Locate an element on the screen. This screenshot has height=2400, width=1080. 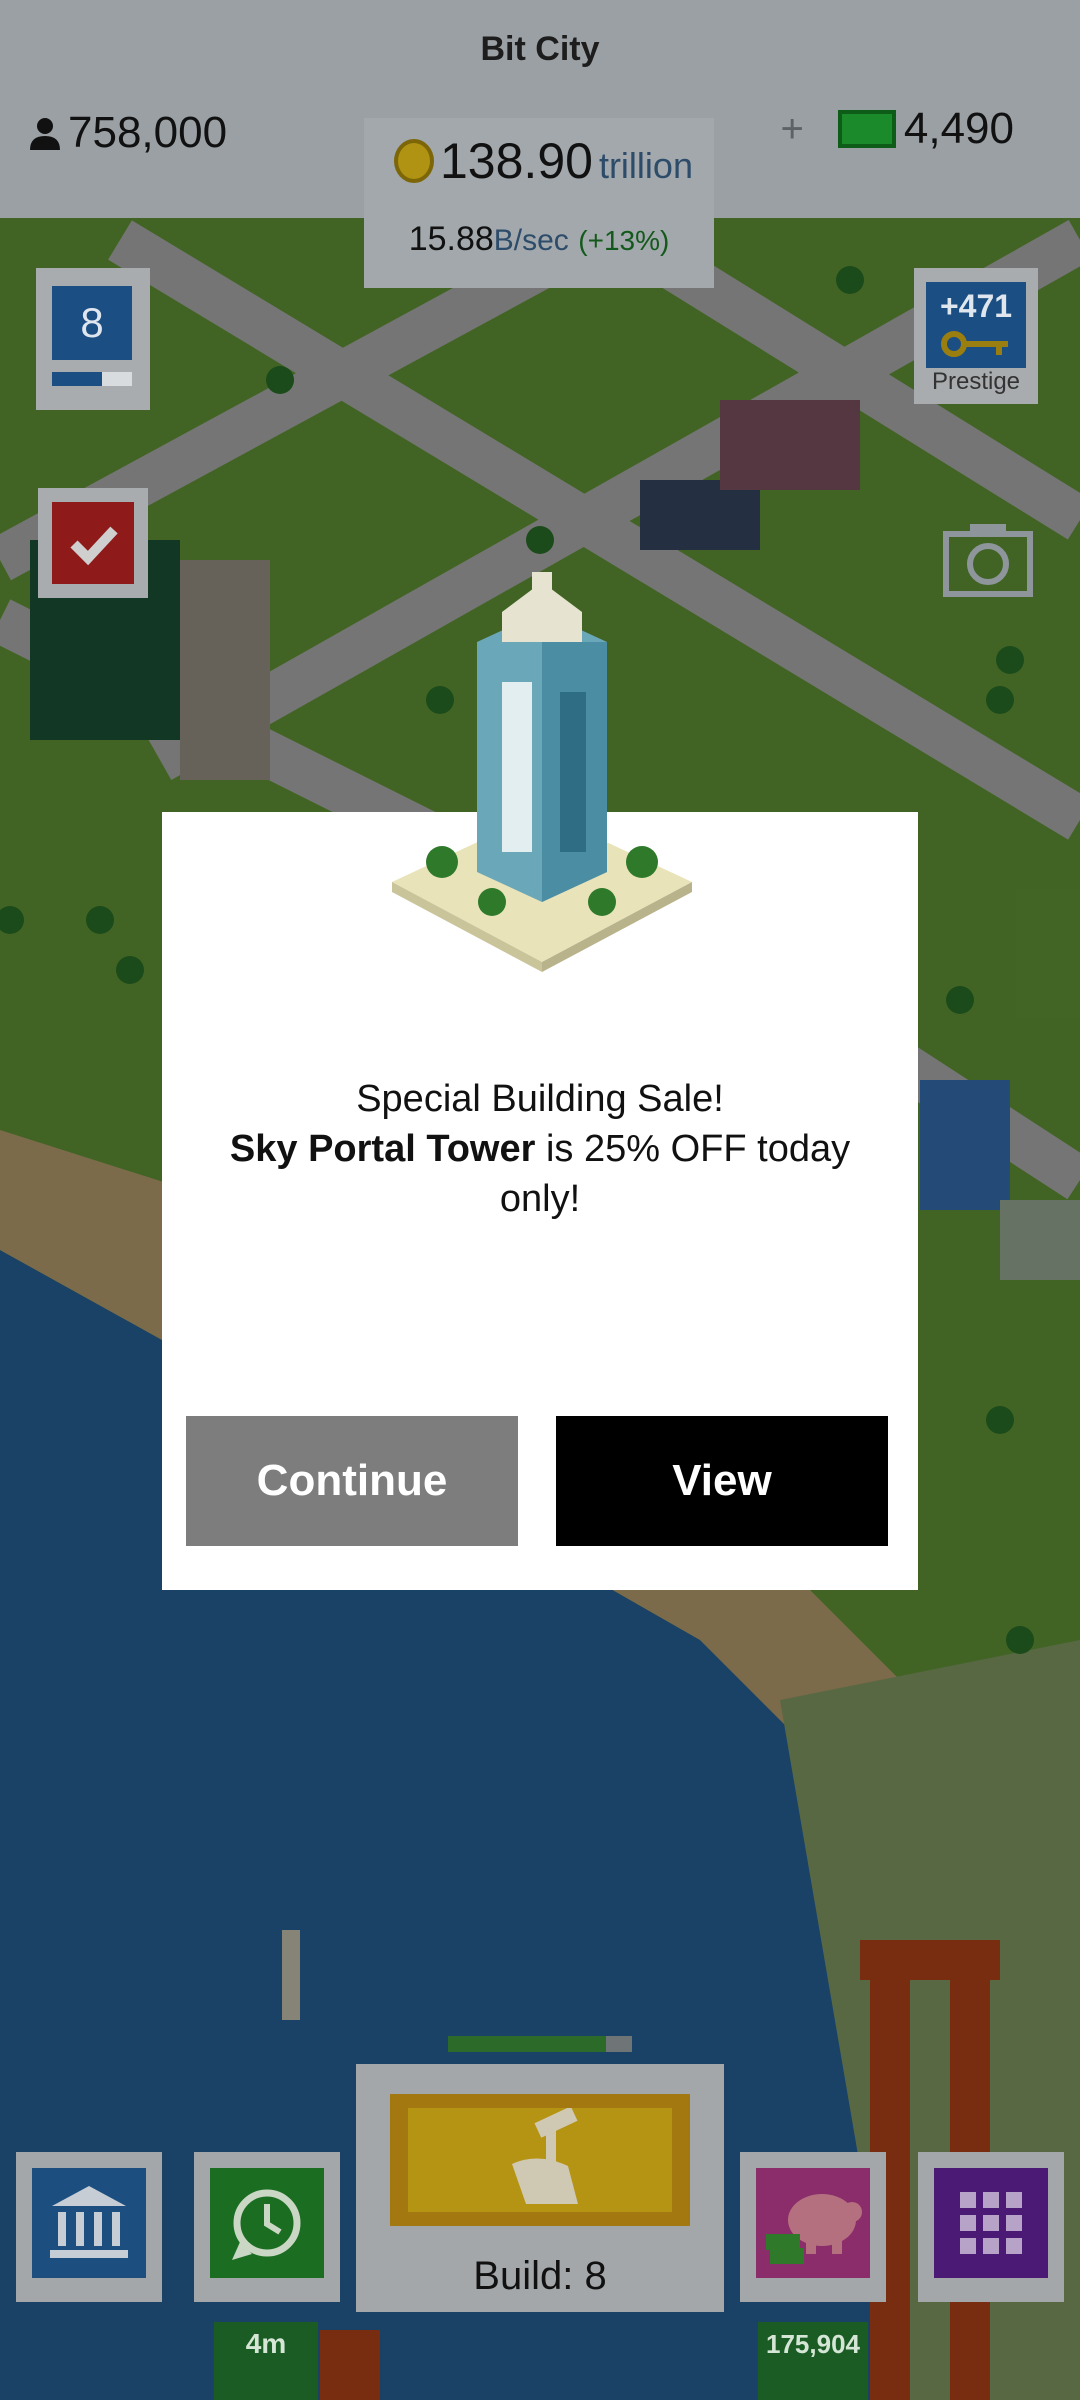
time-boost-button is located at coordinates (267, 2227).